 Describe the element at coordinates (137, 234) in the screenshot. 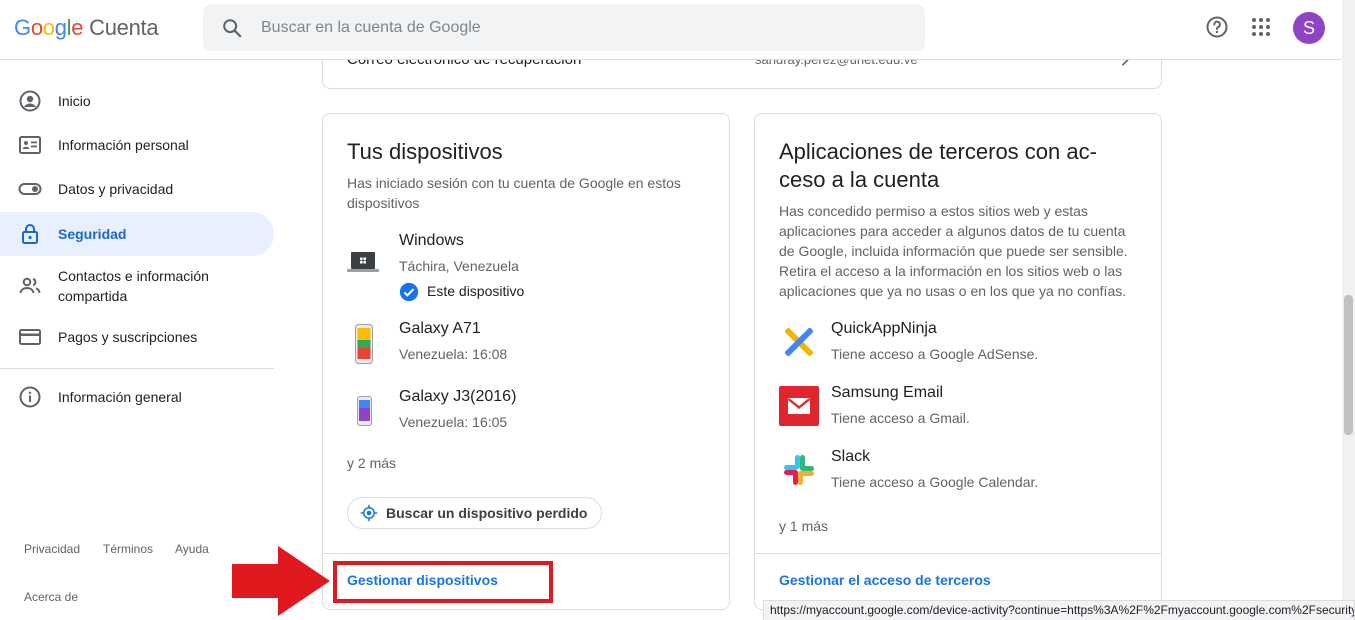

I see `sidebar-item-seguridad: Seguridad` at that location.